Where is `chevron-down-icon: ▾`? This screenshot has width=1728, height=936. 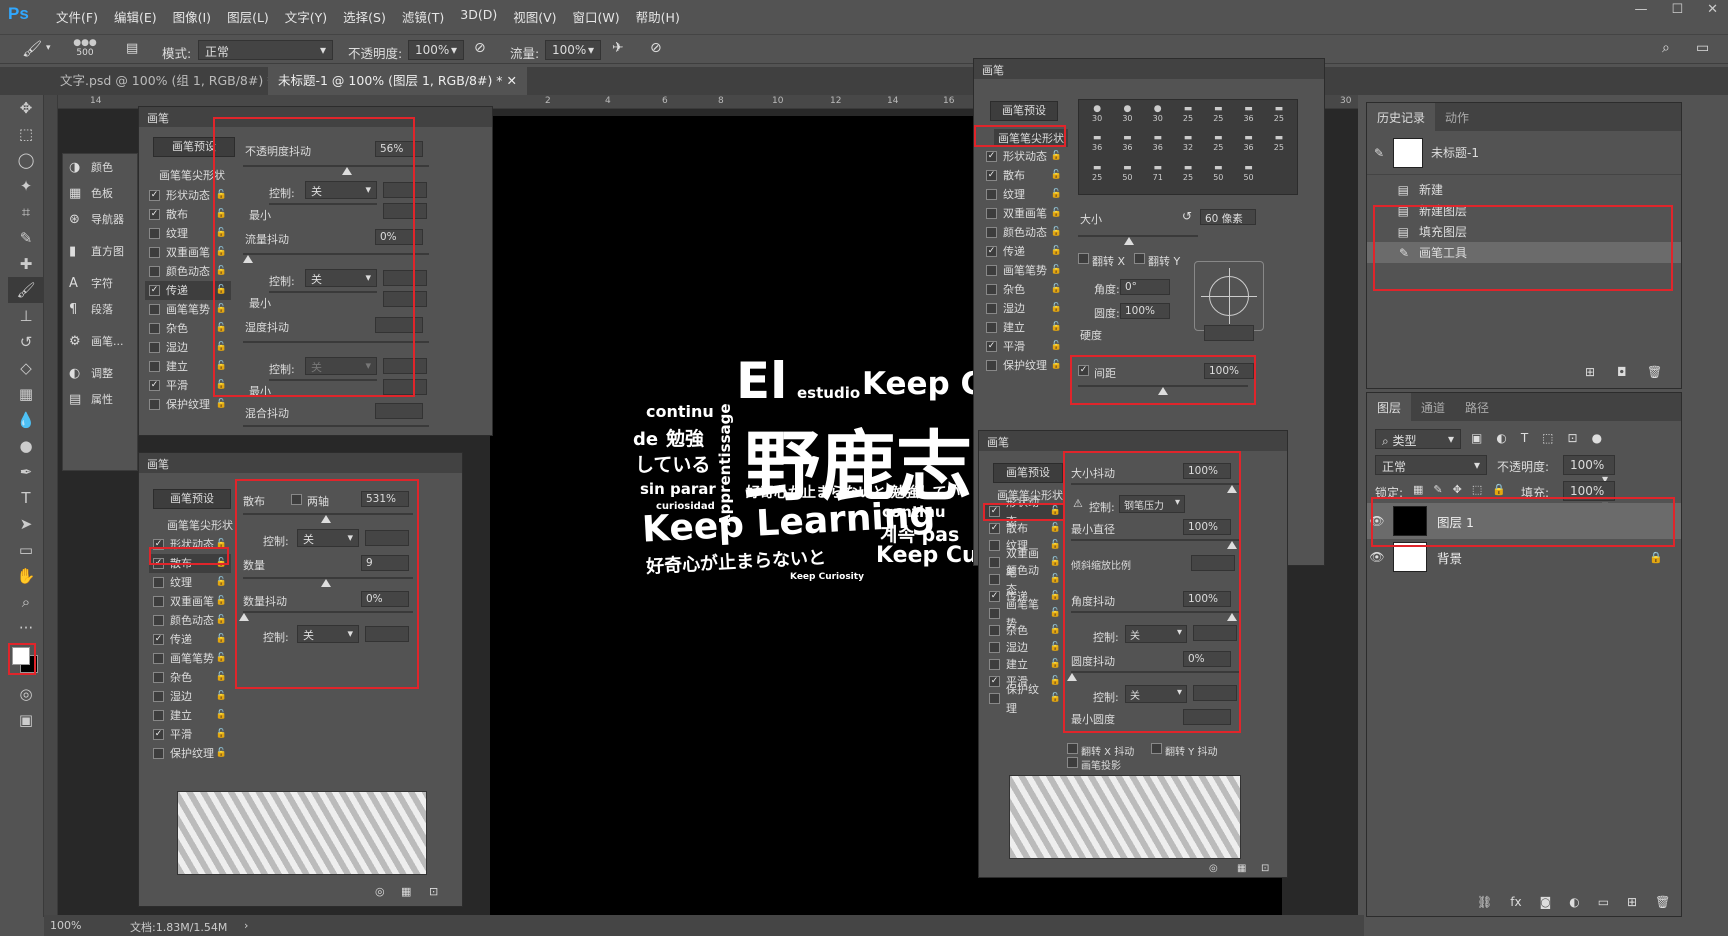
chevron-down-icon: ▾ is located at coordinates (48, 48).